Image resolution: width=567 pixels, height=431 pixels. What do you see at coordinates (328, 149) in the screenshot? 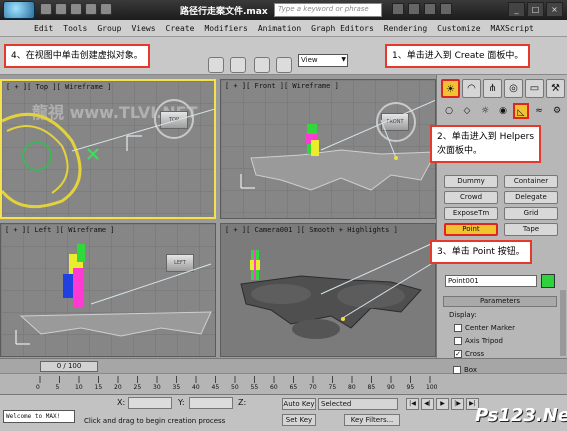
I see `viewport-front: [ + ][ Front ][ Wireframe ] FRONT` at bounding box center [328, 149].